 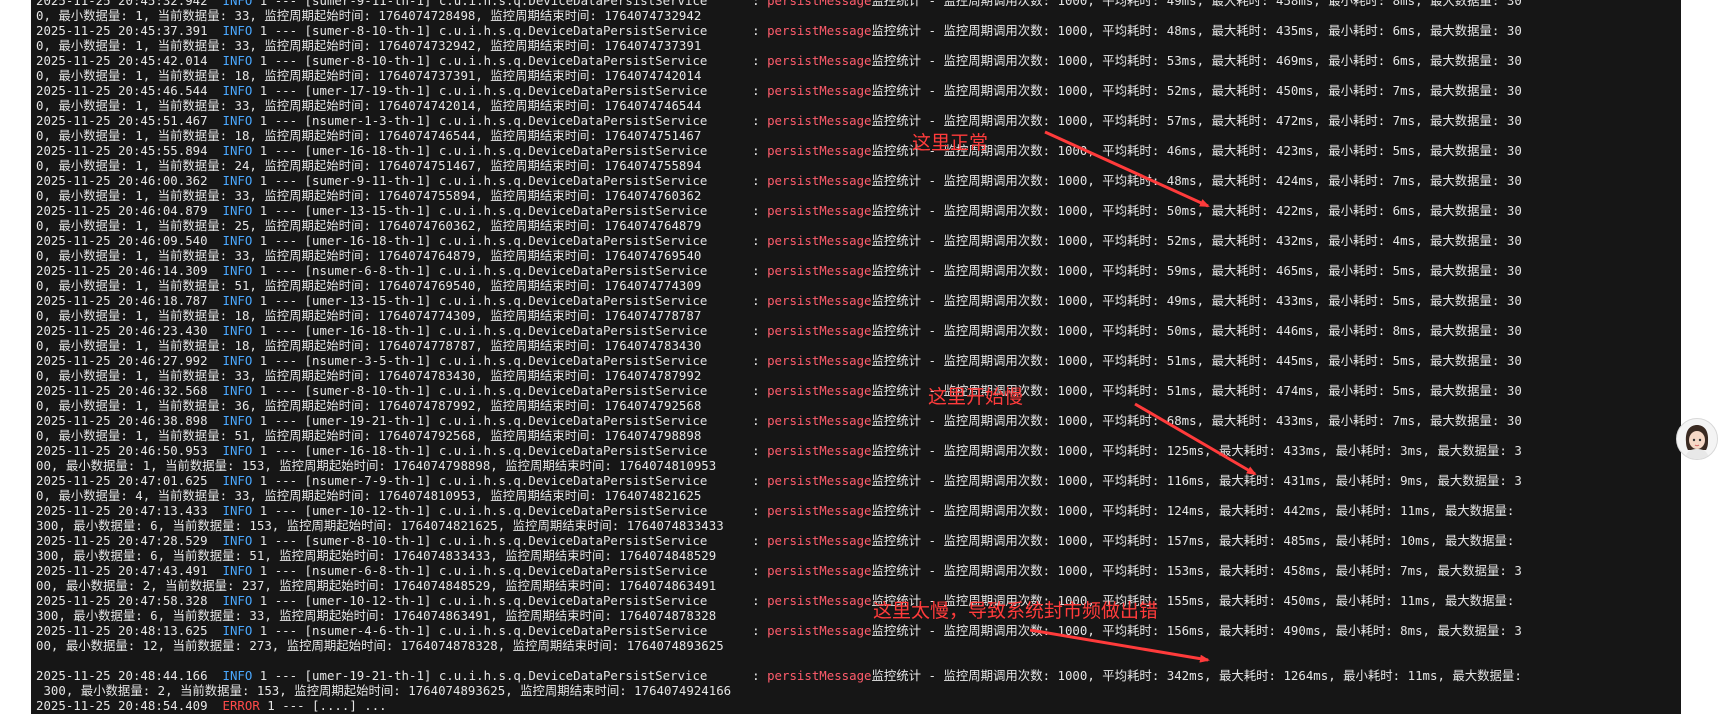 I want to click on user-avatar-icon, so click(x=1697, y=439).